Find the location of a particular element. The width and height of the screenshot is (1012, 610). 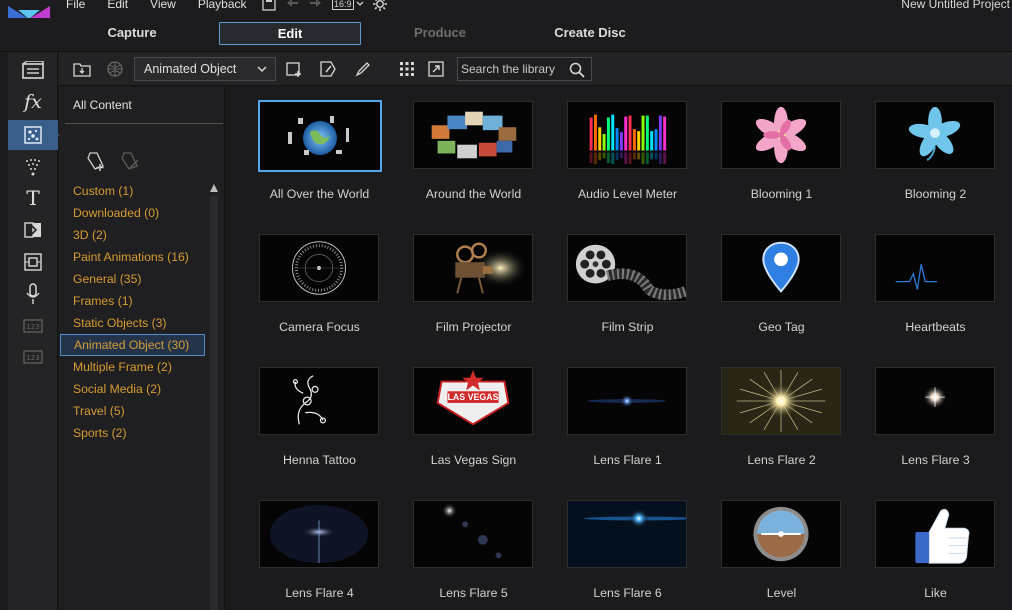

menu-playback: Playback is located at coordinates (222, 5).